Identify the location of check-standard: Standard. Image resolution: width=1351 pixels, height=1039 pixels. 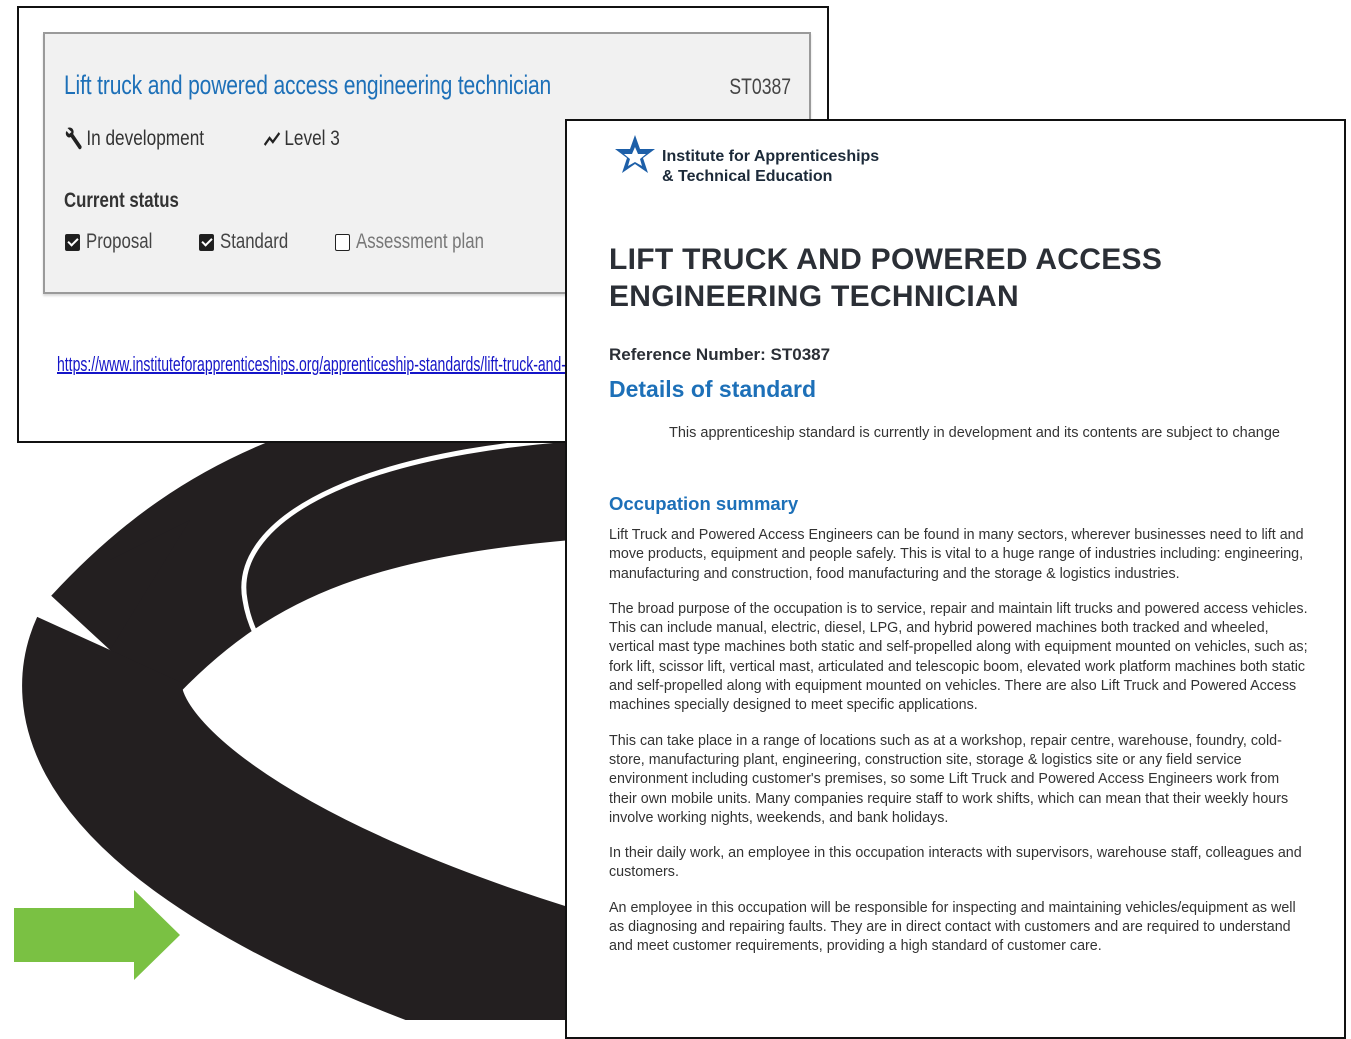
(251, 242).